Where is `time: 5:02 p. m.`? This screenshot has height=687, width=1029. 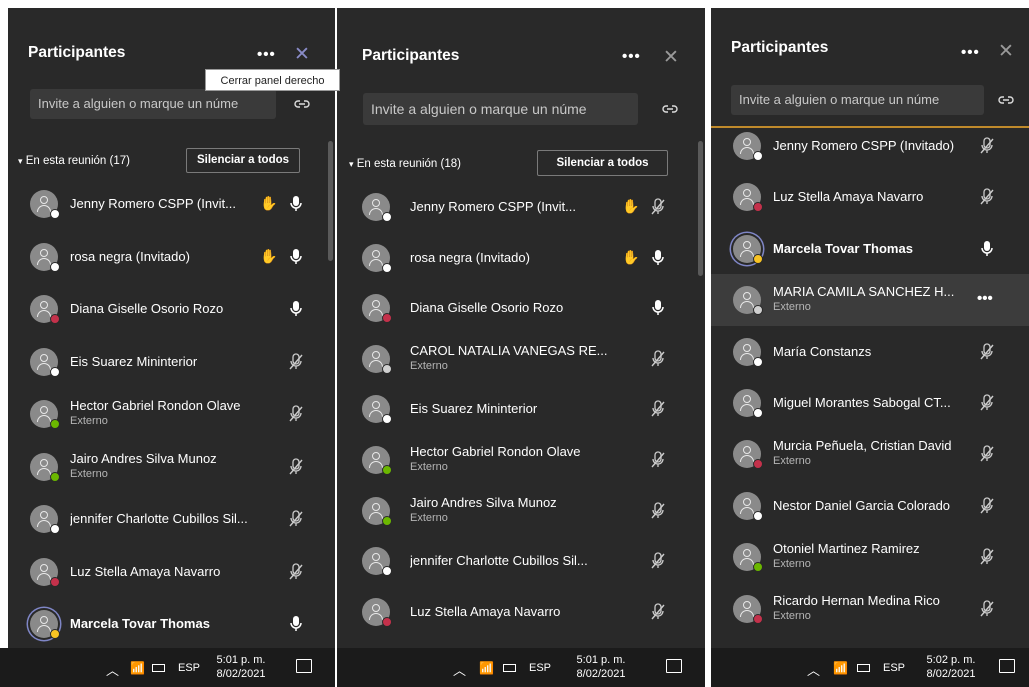 time: 5:02 p. m. is located at coordinates (951, 660).